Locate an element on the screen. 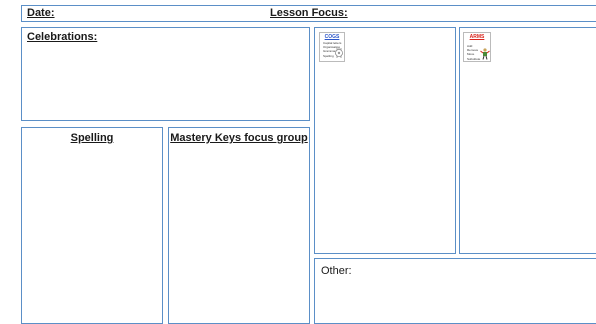 The image size is (596, 324). celebrations-box: Celebrations: is located at coordinates (165, 74).